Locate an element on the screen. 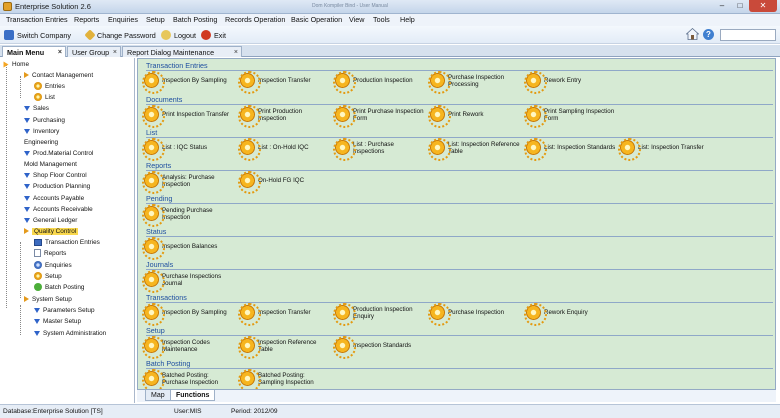  logout-button: Logout is located at coordinates (178, 35).